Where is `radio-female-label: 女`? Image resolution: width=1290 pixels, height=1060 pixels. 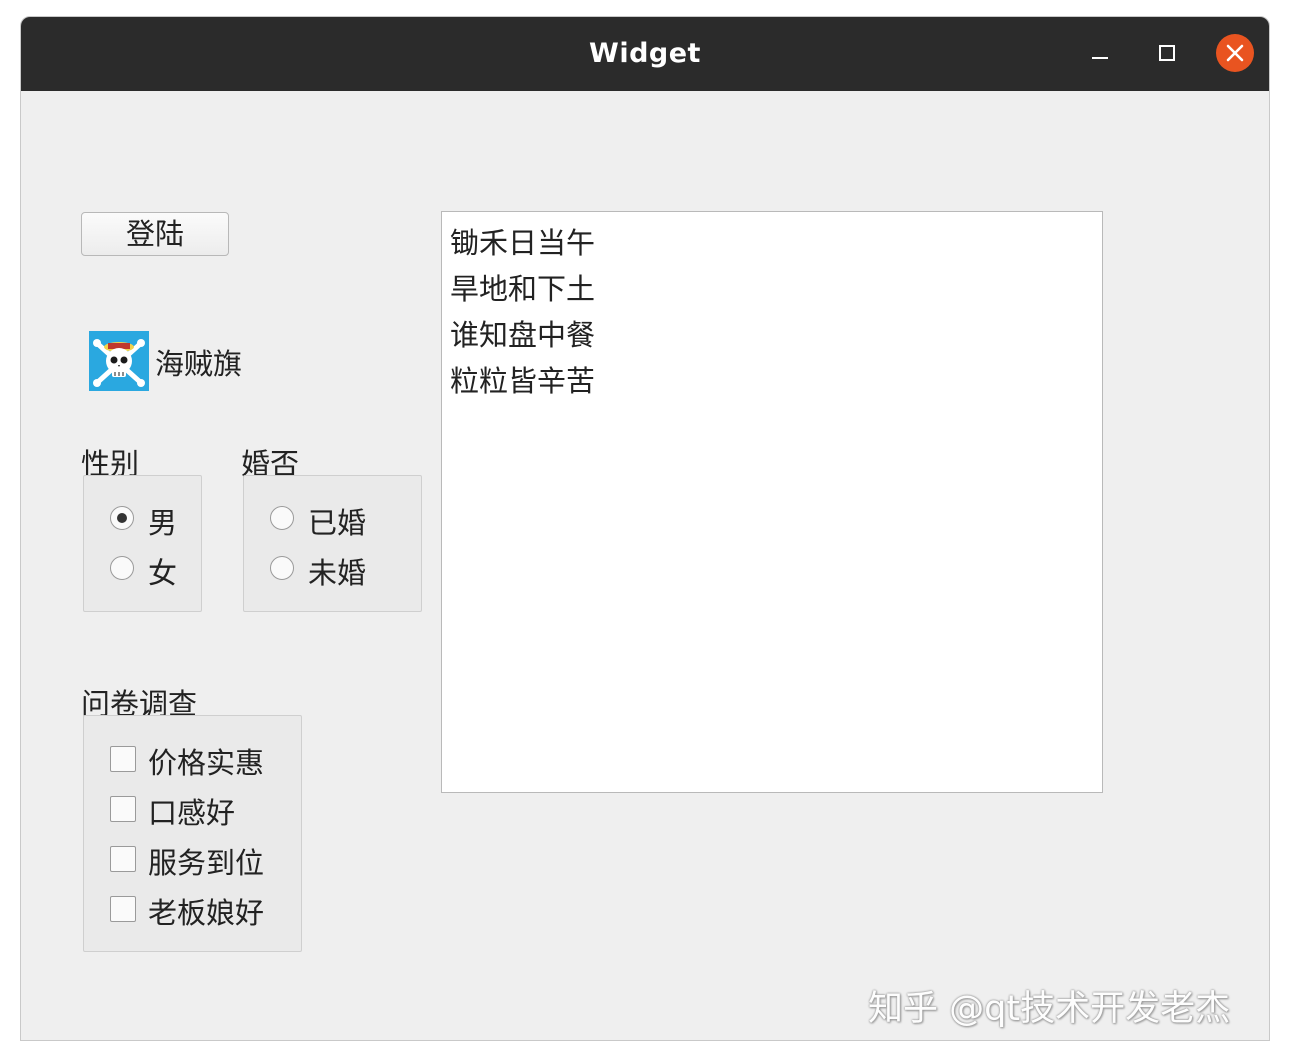 radio-female-label: 女 is located at coordinates (163, 573).